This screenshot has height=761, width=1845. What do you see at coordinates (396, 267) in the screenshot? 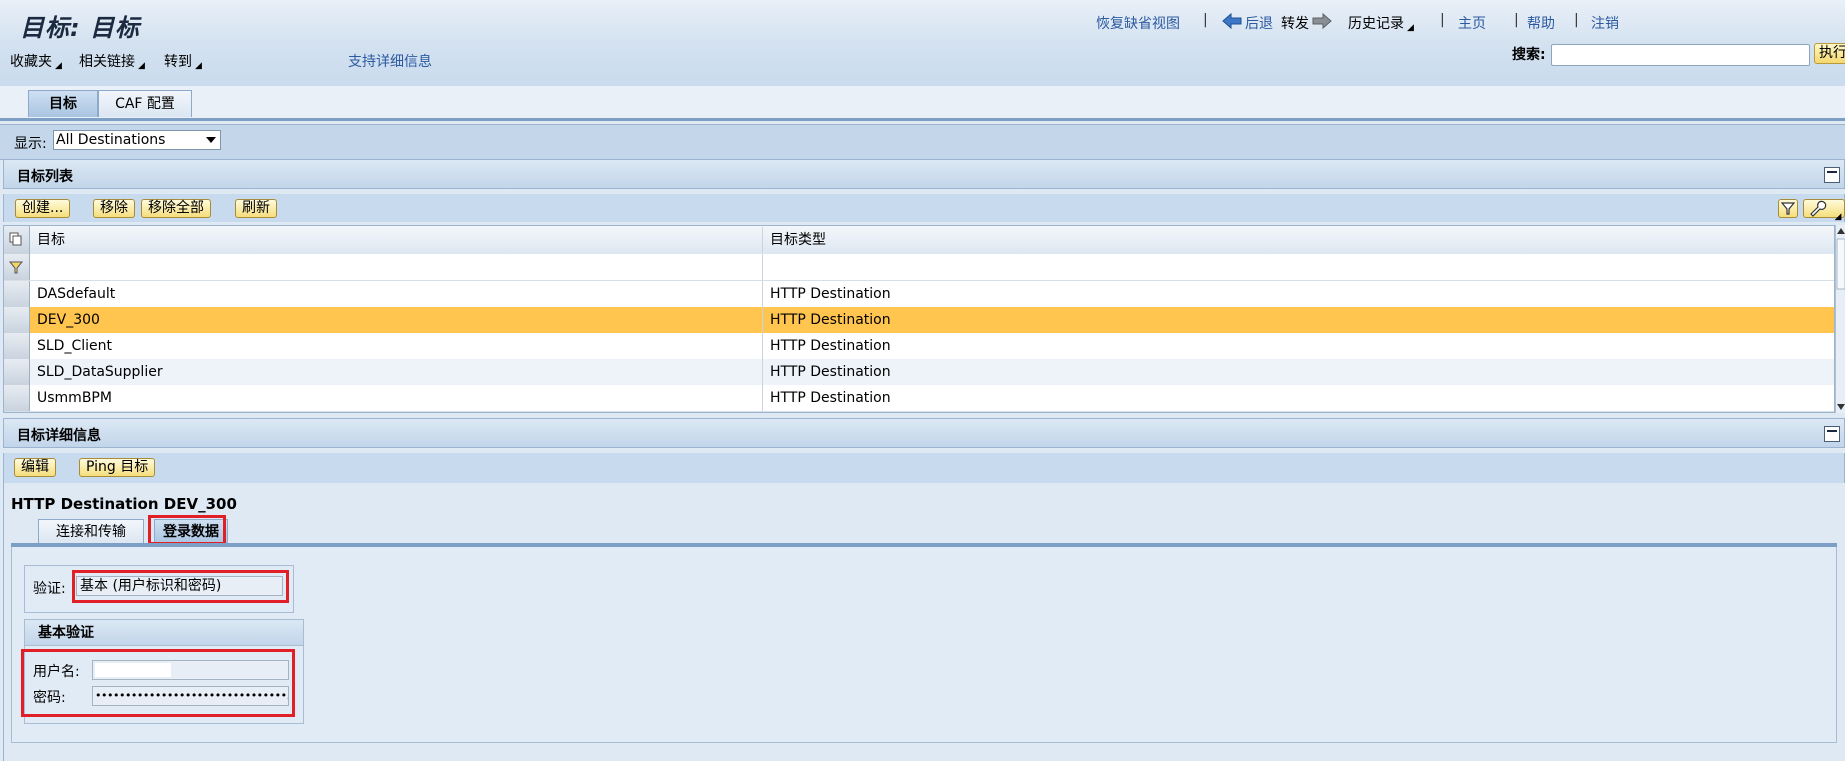
I see `filter-cell-target` at bounding box center [396, 267].